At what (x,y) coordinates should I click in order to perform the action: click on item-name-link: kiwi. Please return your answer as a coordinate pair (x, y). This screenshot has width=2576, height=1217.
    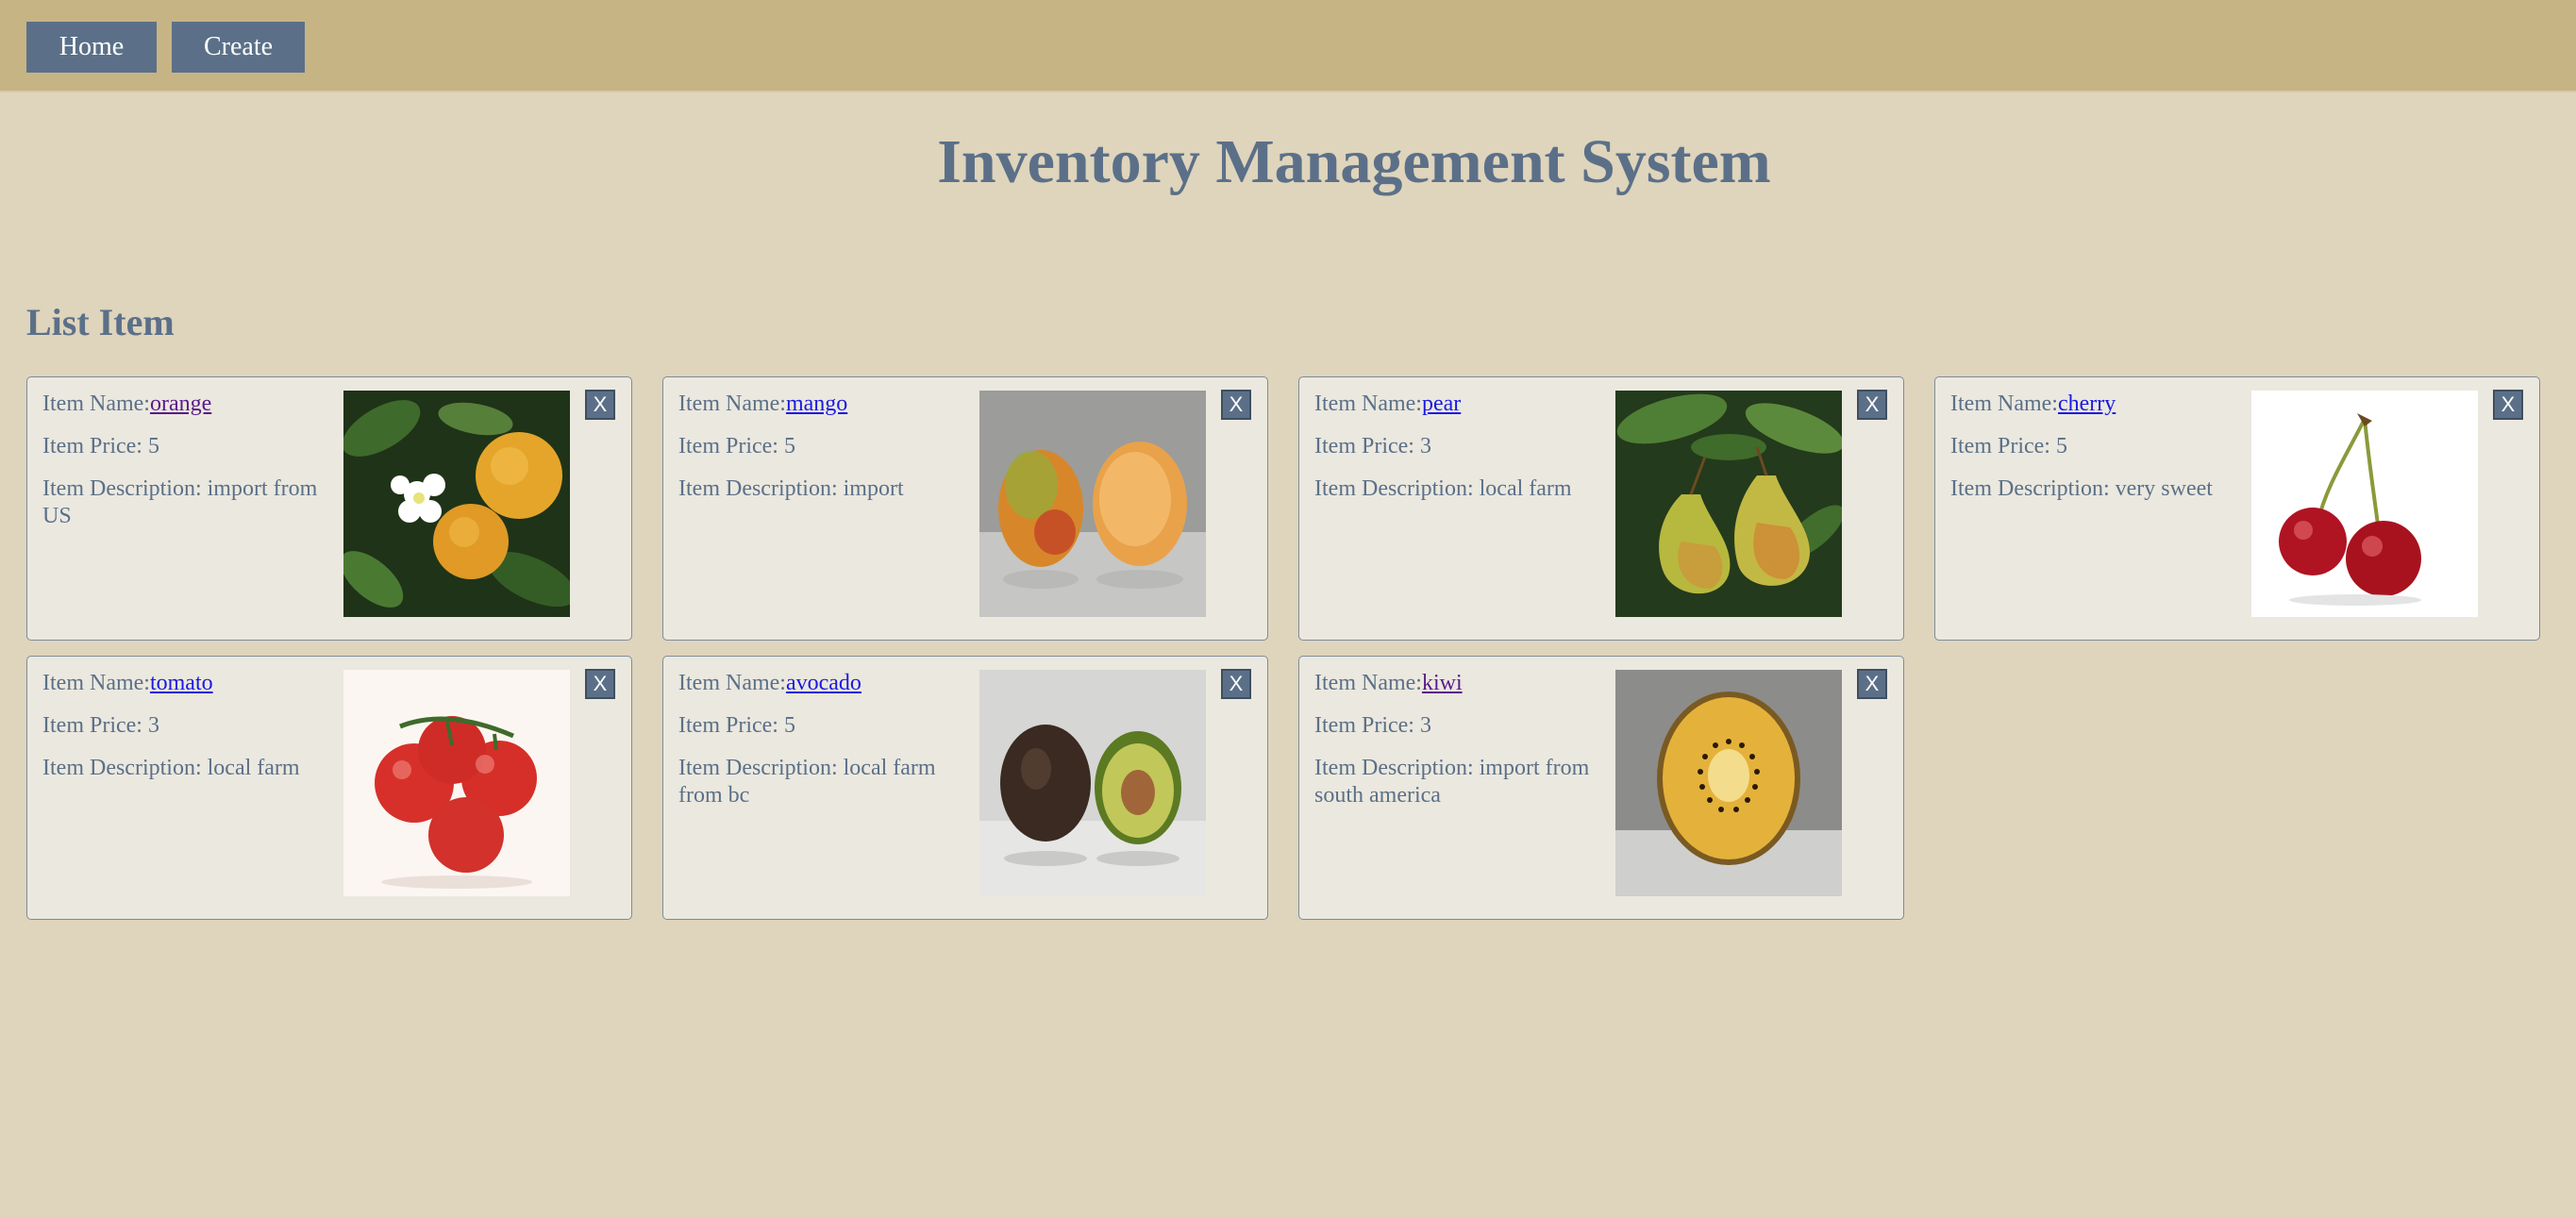
    Looking at the image, I should click on (1442, 683).